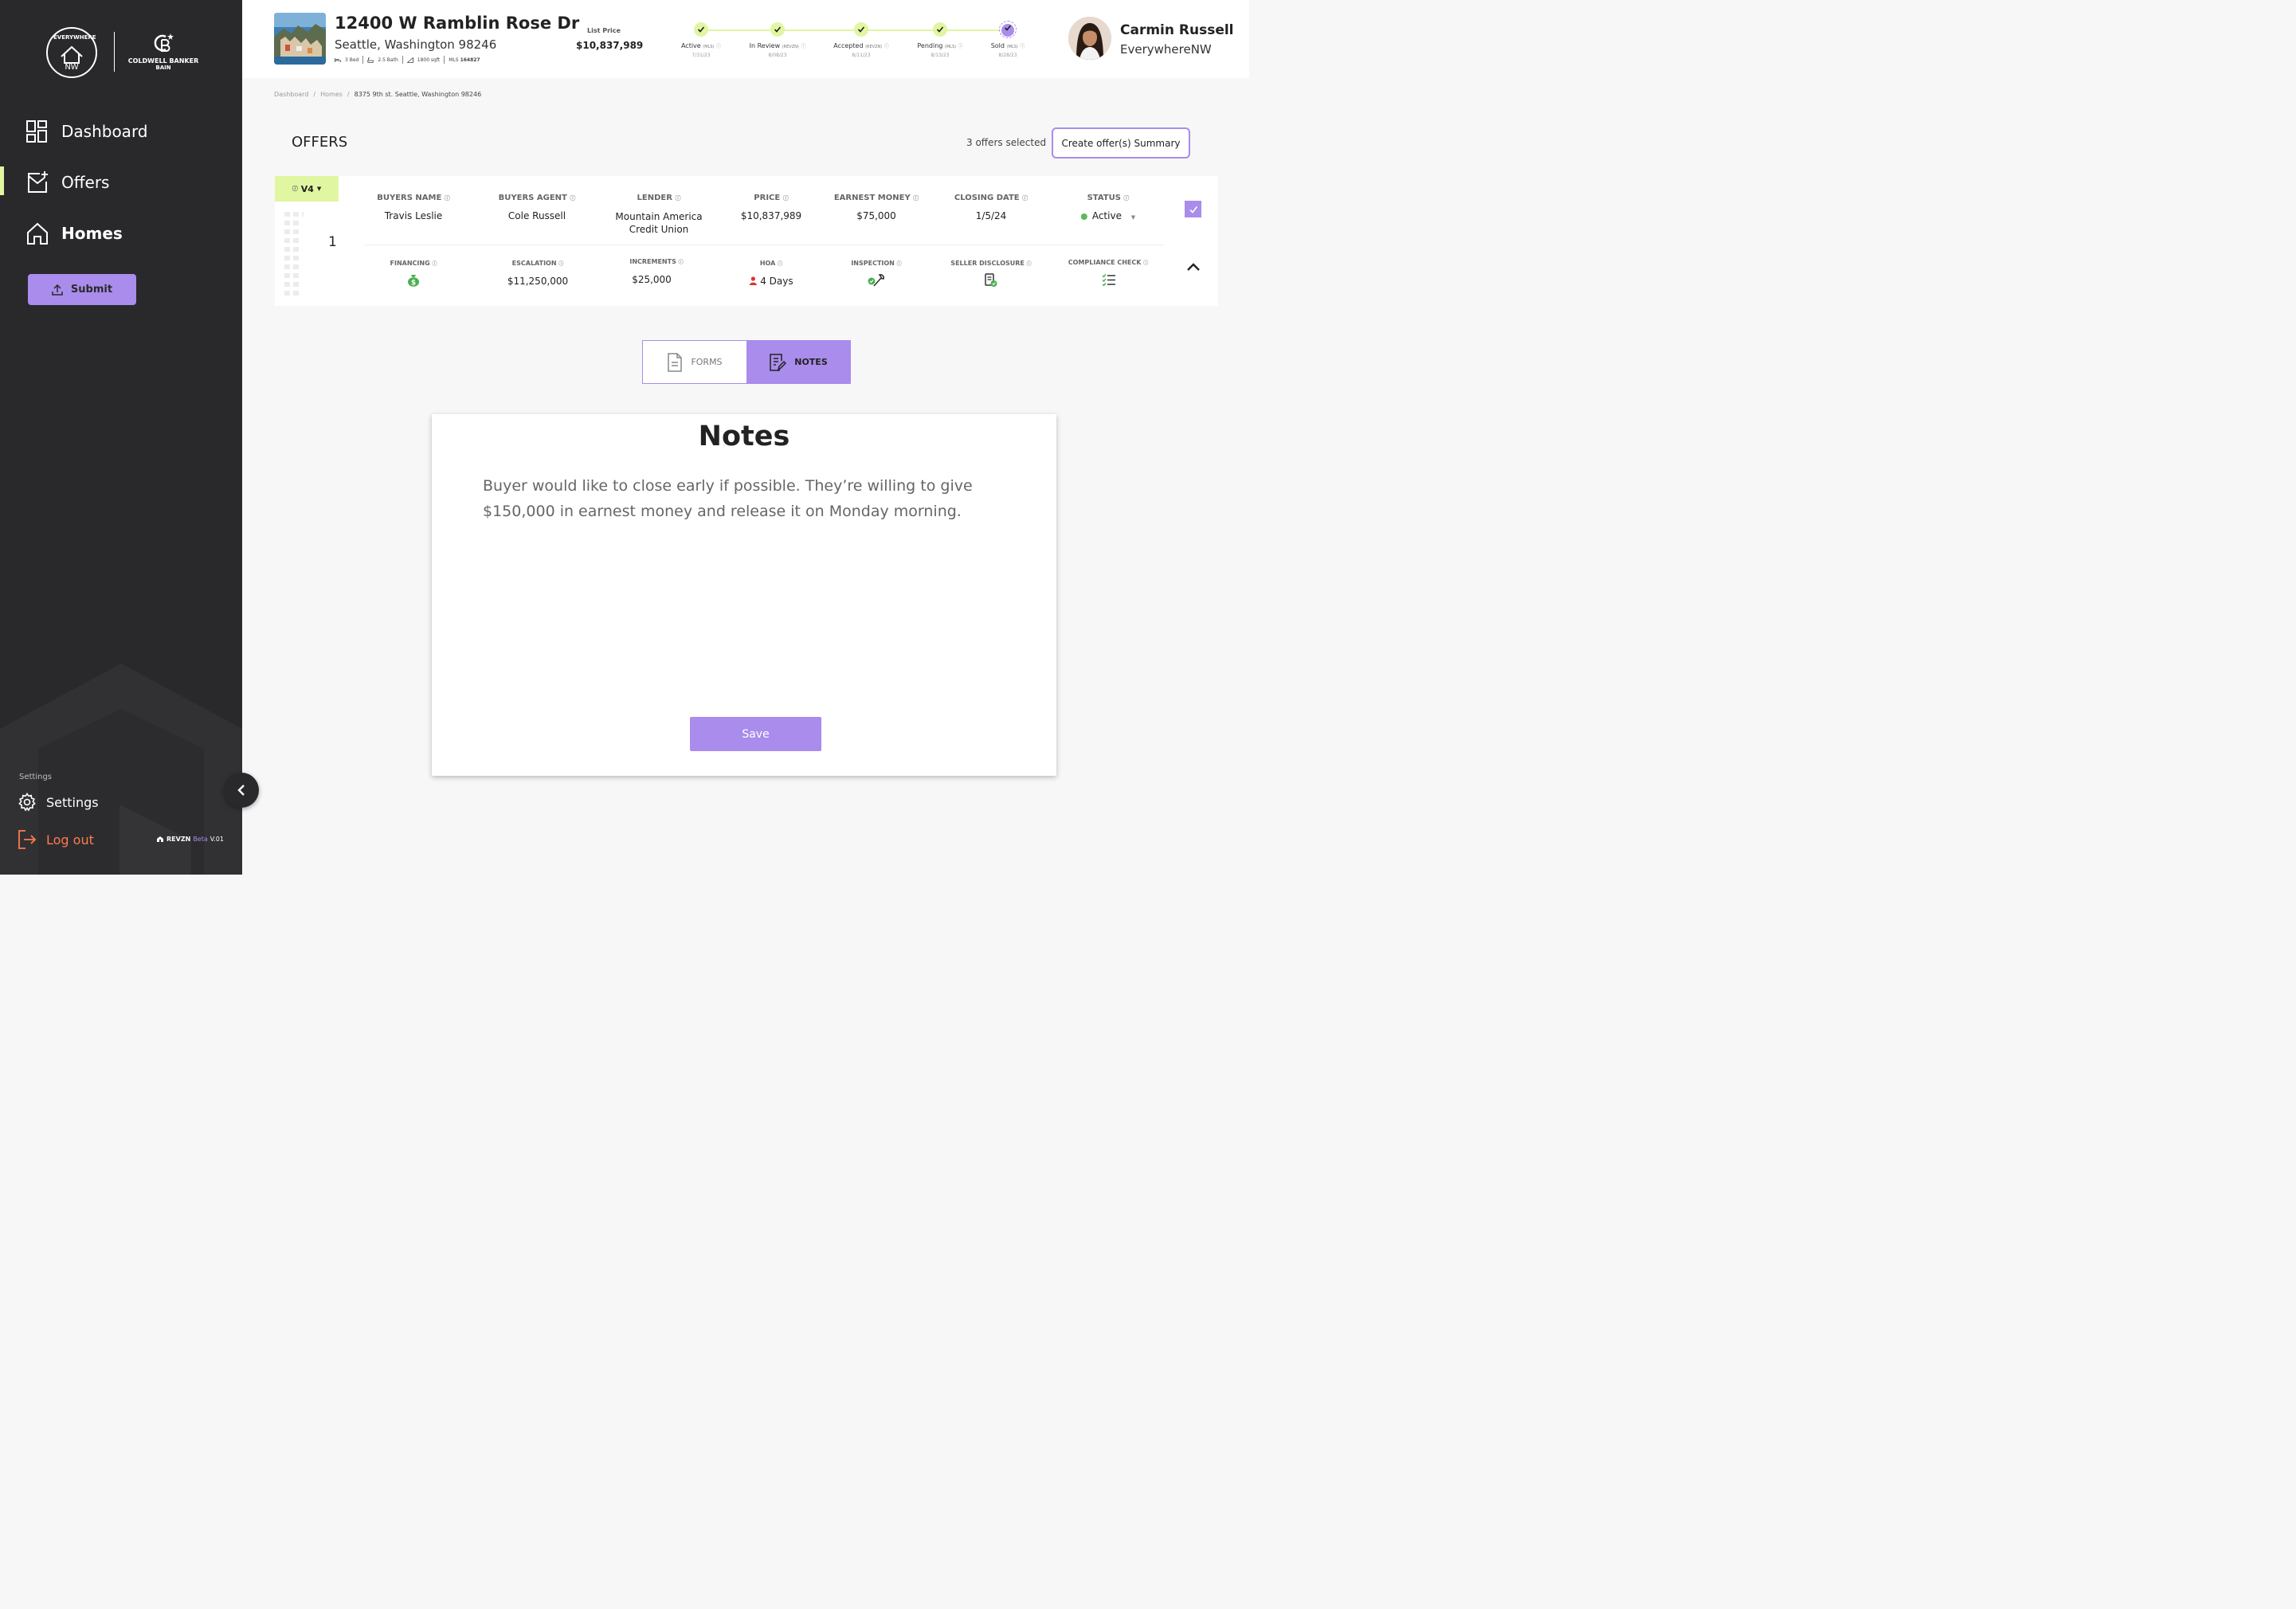 The width and height of the screenshot is (2296, 1609). Describe the element at coordinates (72, 52) in the screenshot. I see `everywhere-logo: EVERYWHERE NW` at that location.